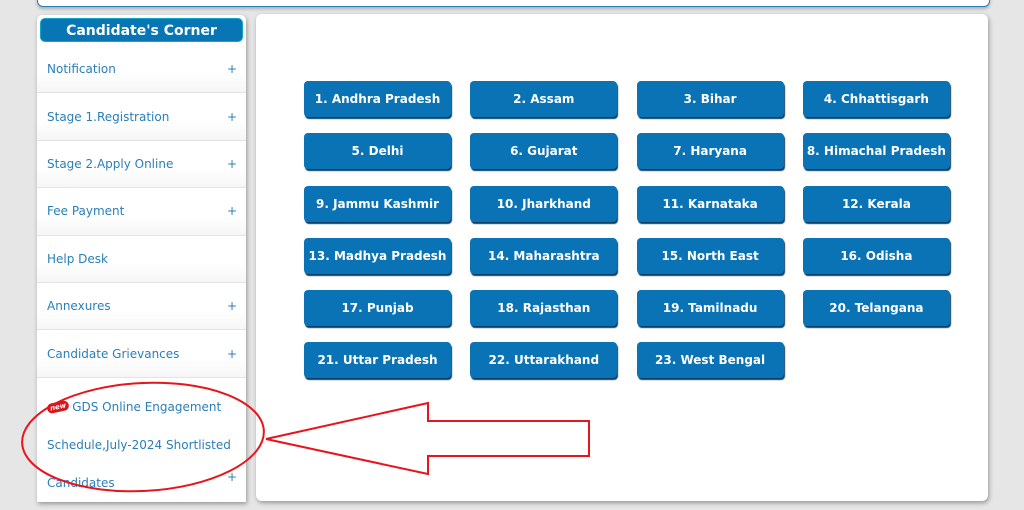 This screenshot has width=1024, height=510. I want to click on sidebar-item-stage2-apply-online: Stage 2.Apply Online +, so click(141, 164).